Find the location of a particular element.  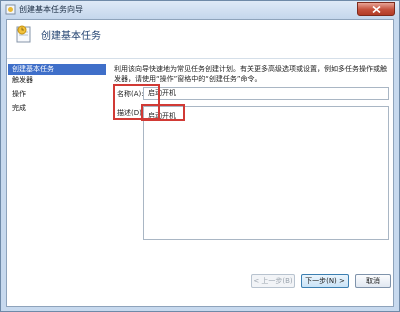

annotation-box-description is located at coordinates (163, 112).